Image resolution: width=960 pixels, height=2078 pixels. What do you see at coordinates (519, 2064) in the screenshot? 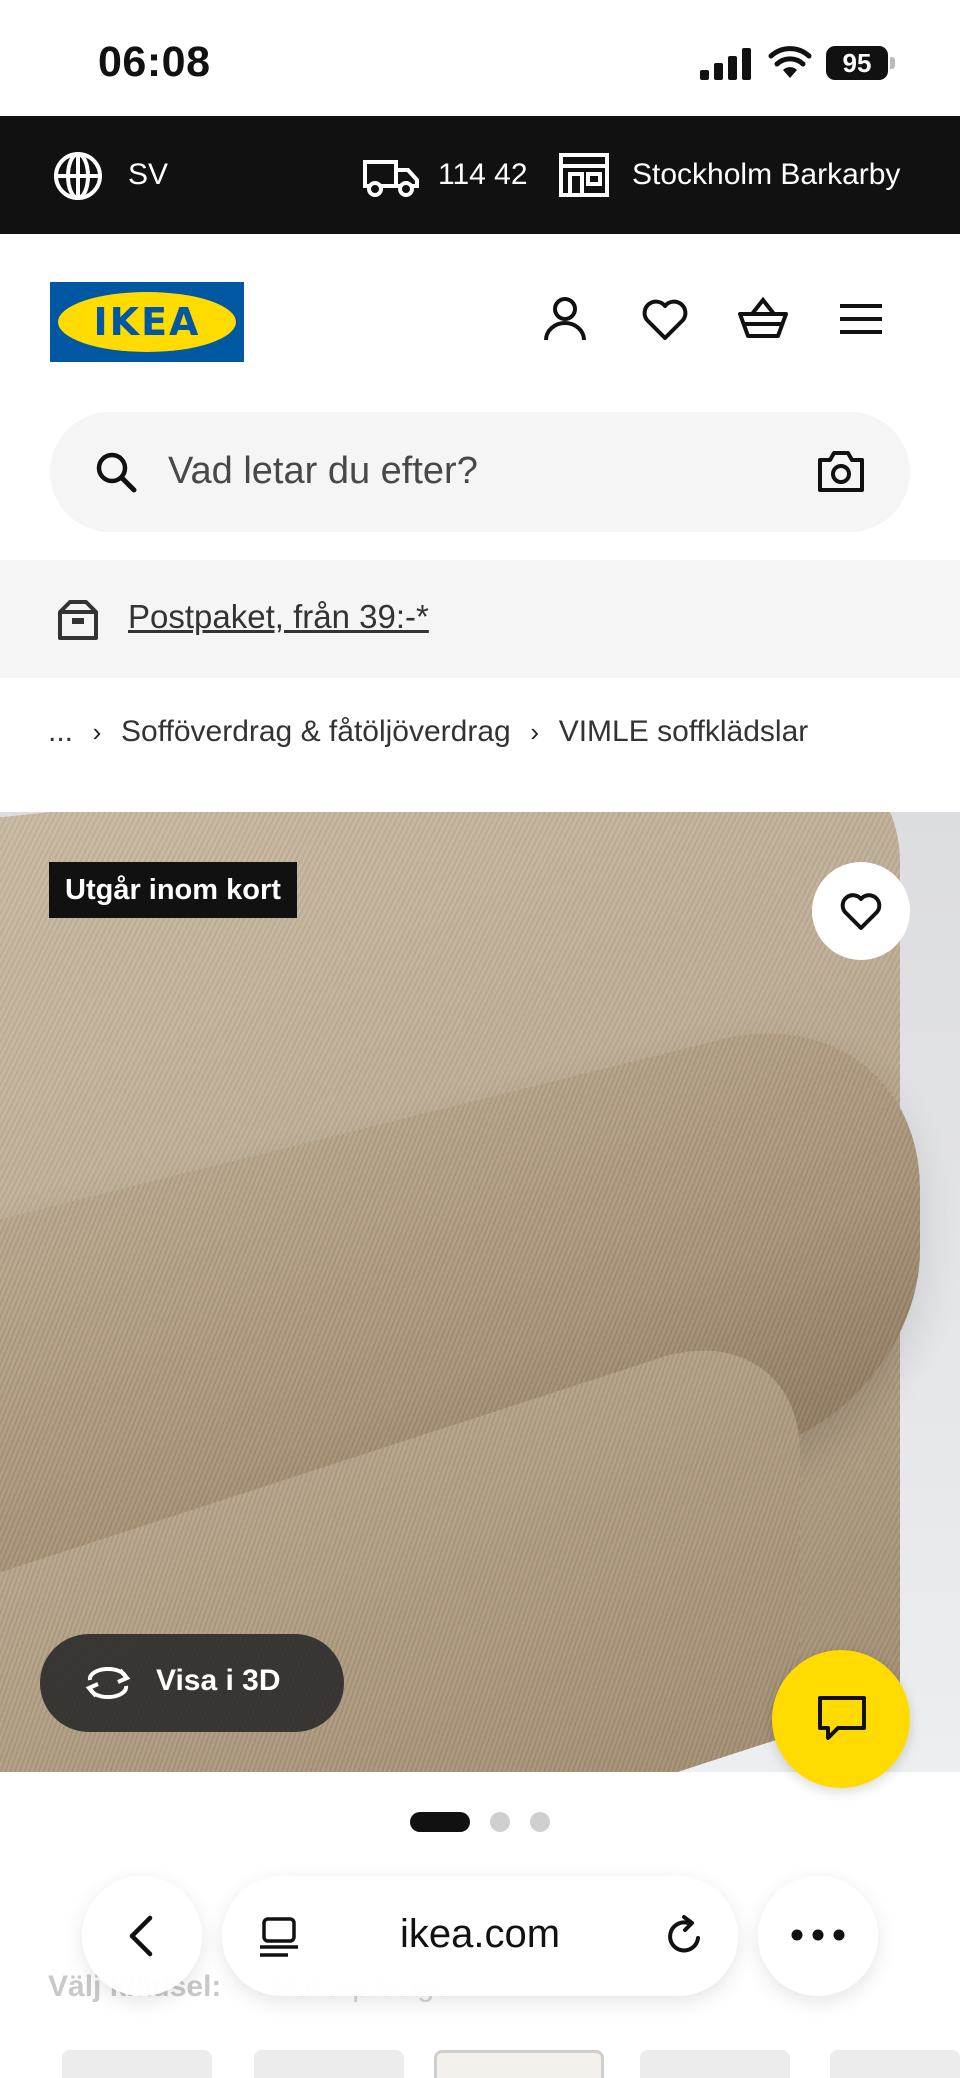
I see `cover-thumbnail-selected` at bounding box center [519, 2064].